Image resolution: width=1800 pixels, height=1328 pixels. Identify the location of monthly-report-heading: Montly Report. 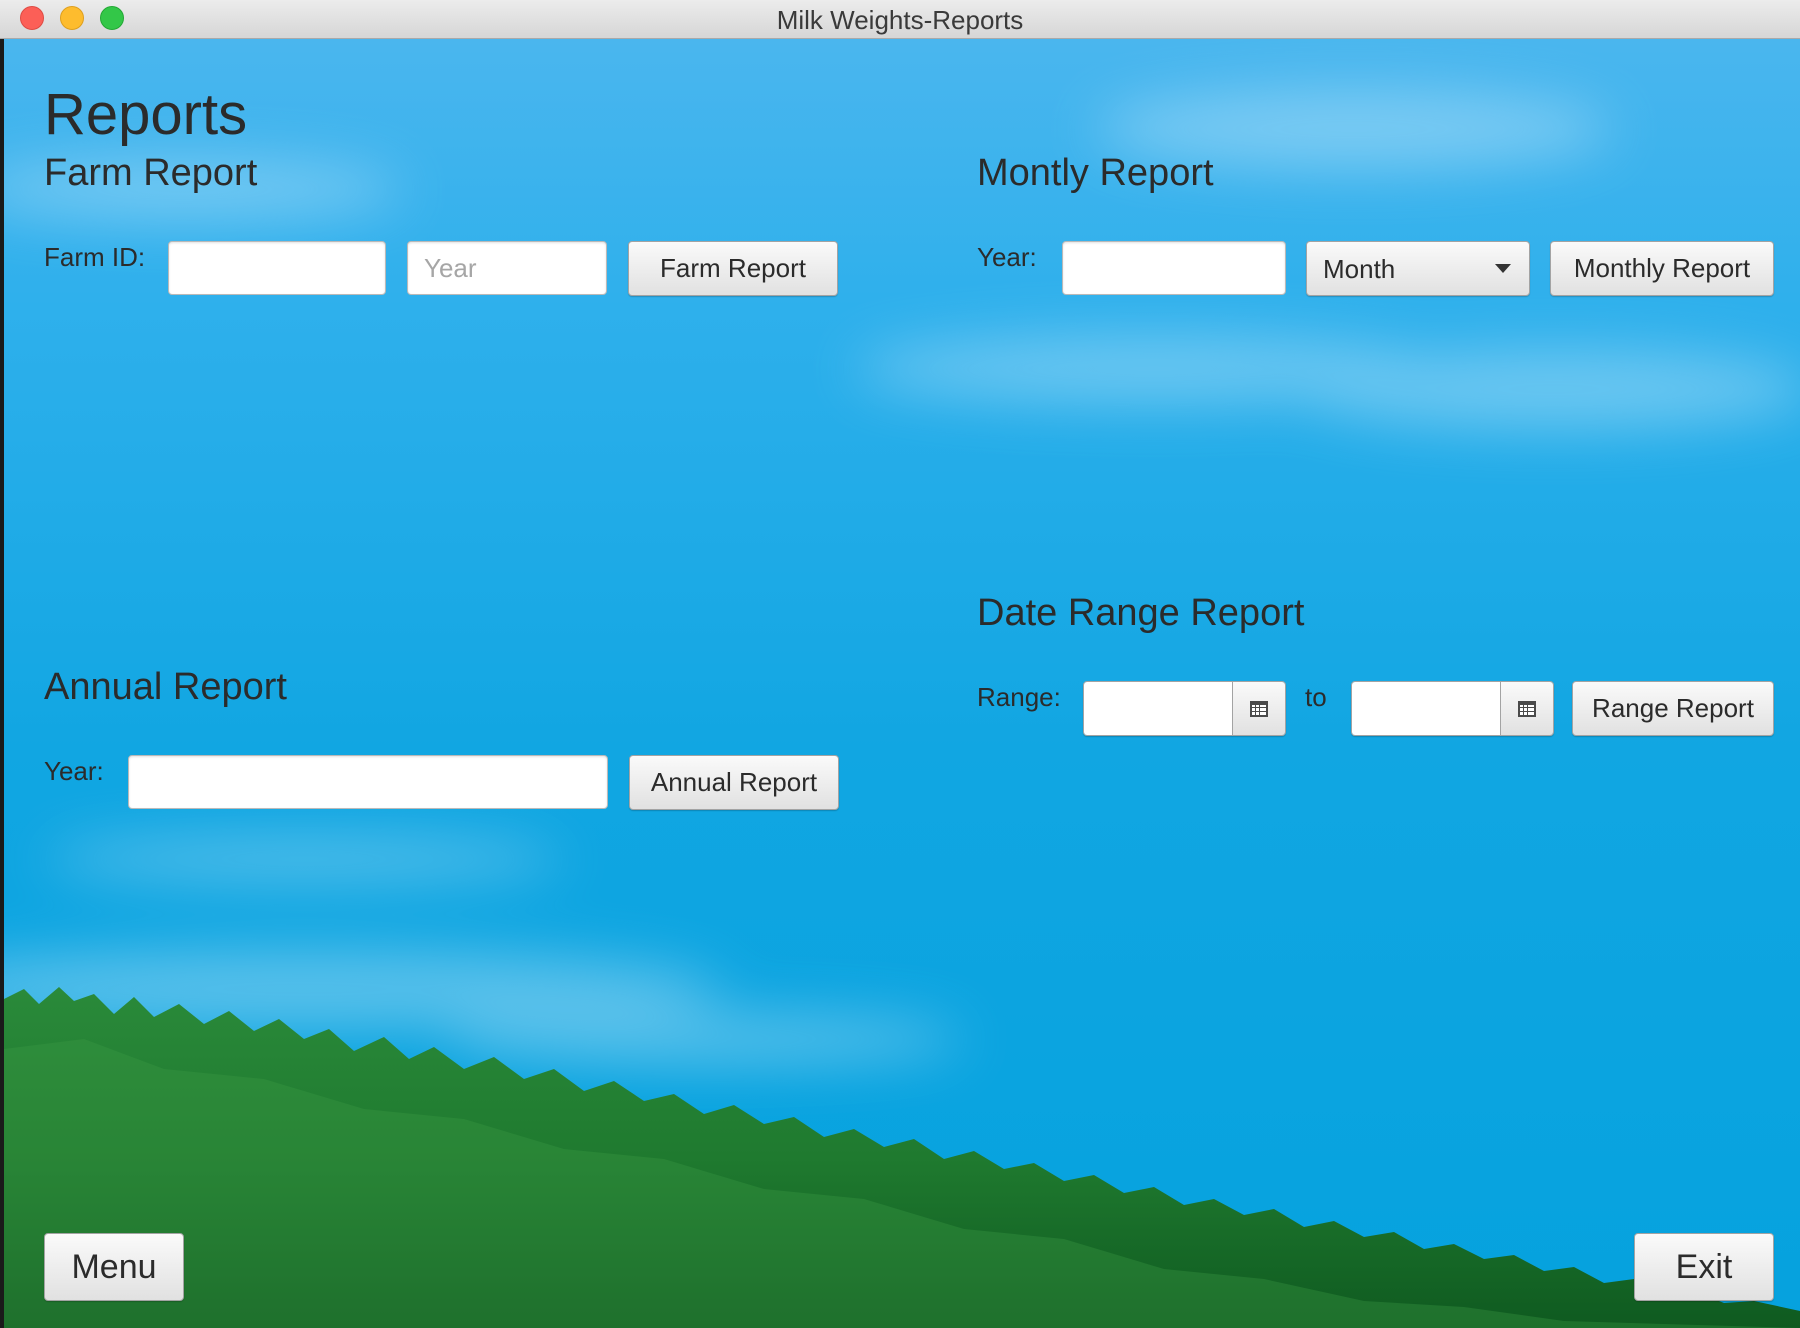
(1095, 173).